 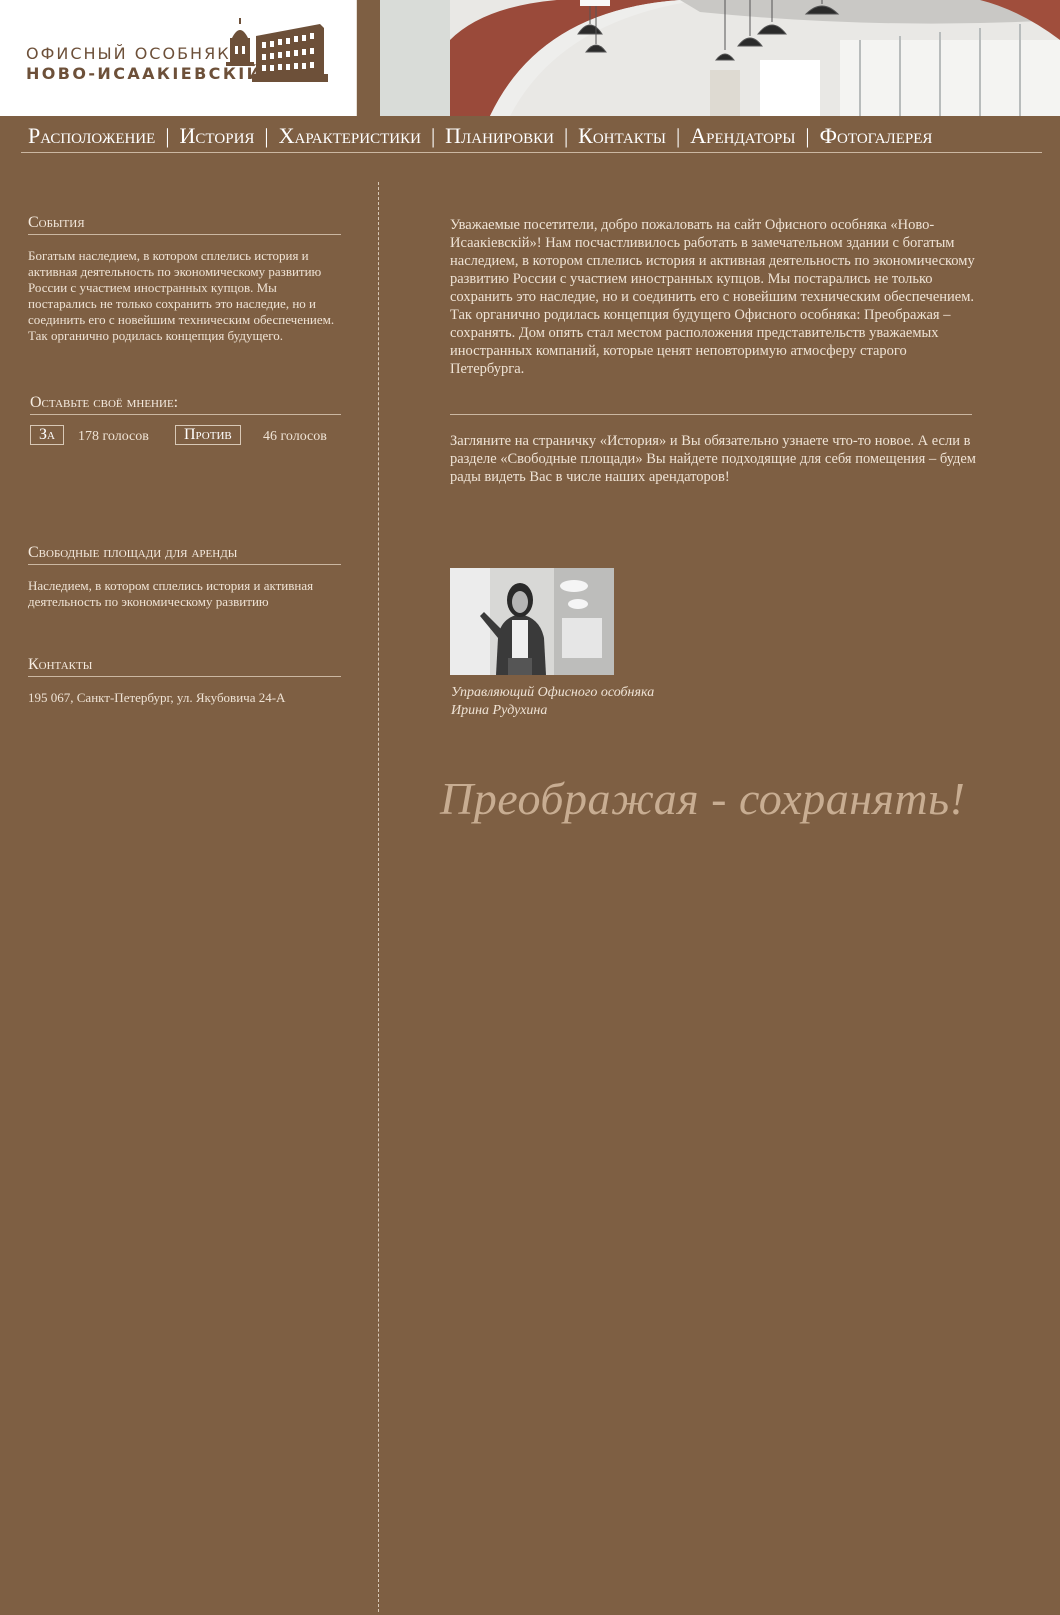 What do you see at coordinates (277, 50) in the screenshot?
I see `building-logo-icon` at bounding box center [277, 50].